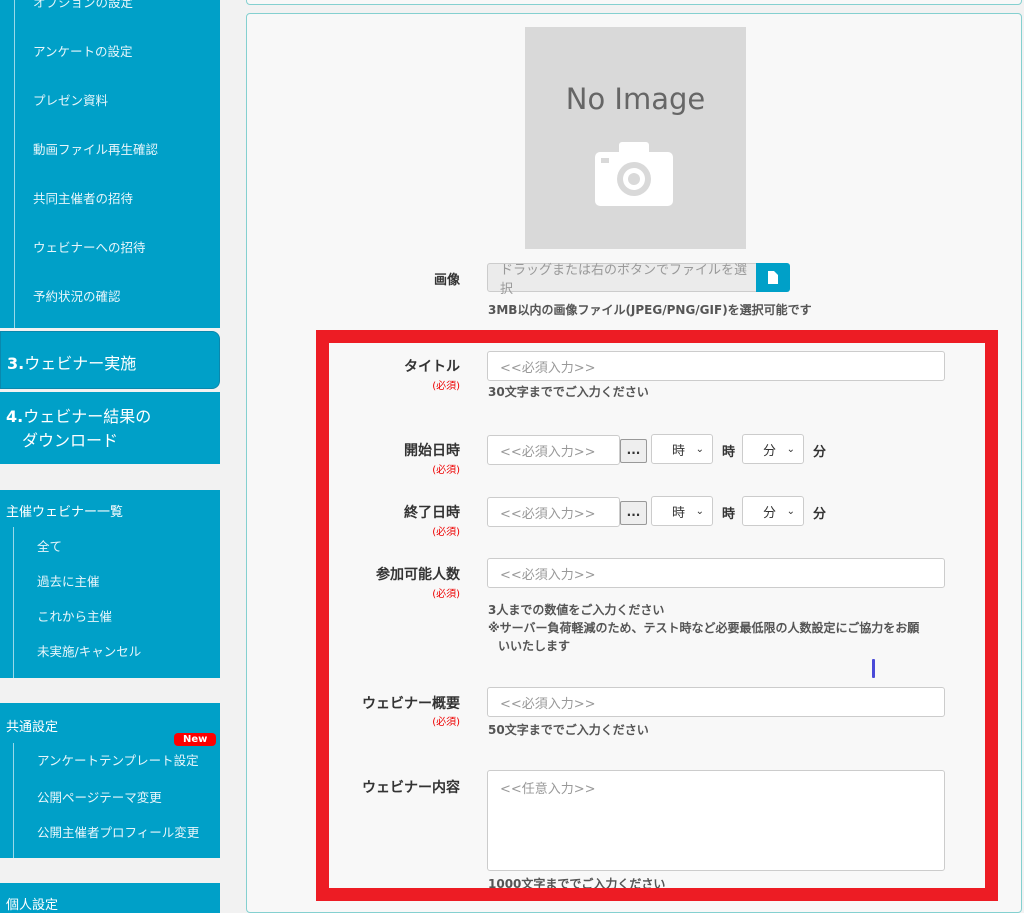  I want to click on sidebar-item-webinar-invite: ウェビナーへの招待, so click(89, 246).